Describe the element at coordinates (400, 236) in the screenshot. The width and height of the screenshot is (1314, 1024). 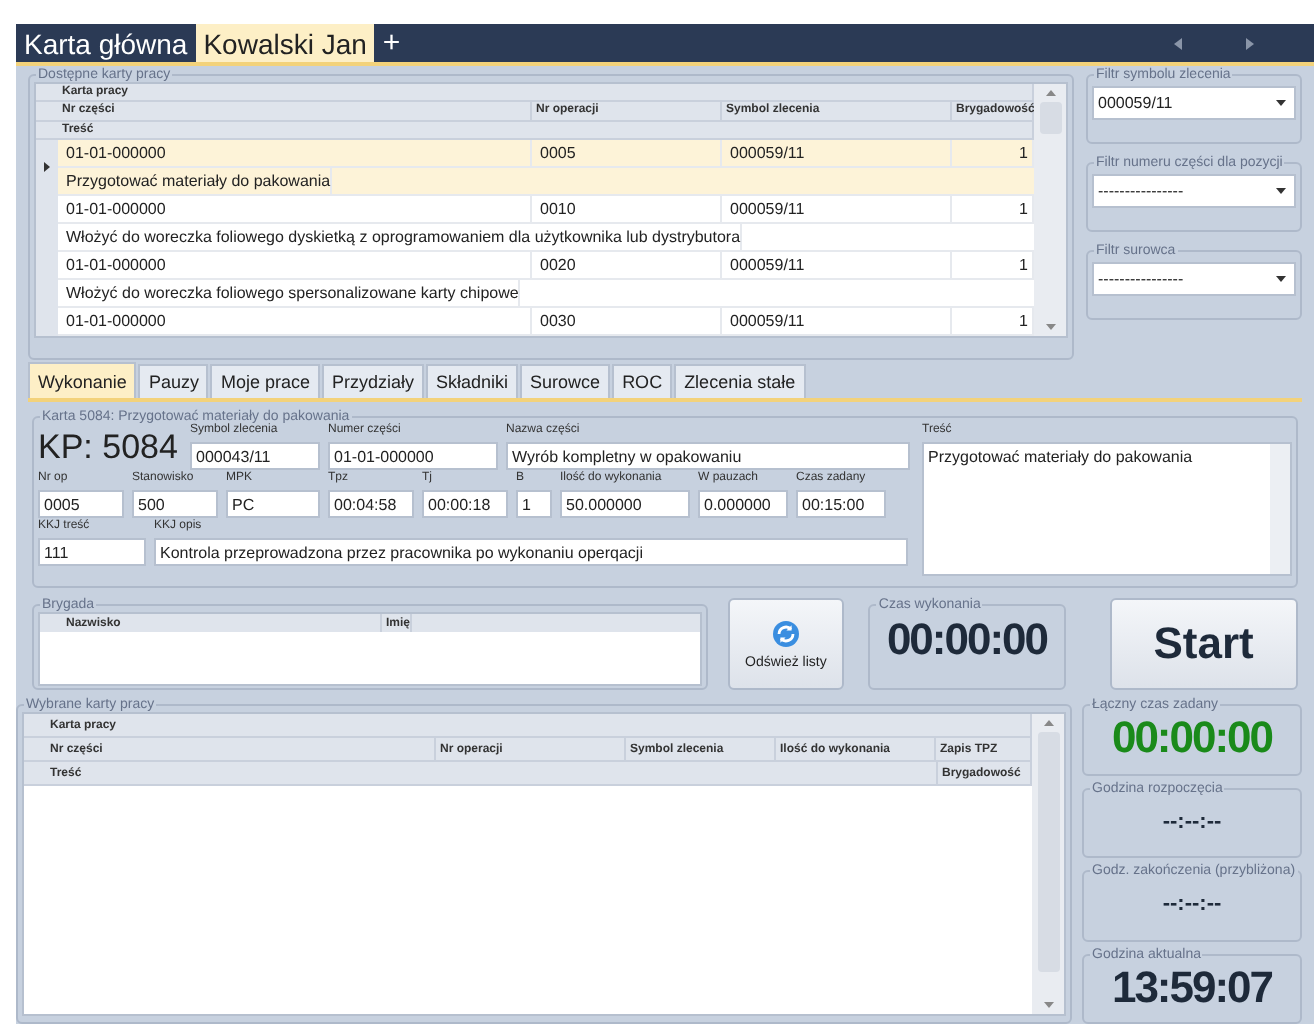
I see `table-cell: Włożyć do woreczka foliowego dyskietką z oprogramowaniem dla użytkownika lub dystrybutora` at that location.